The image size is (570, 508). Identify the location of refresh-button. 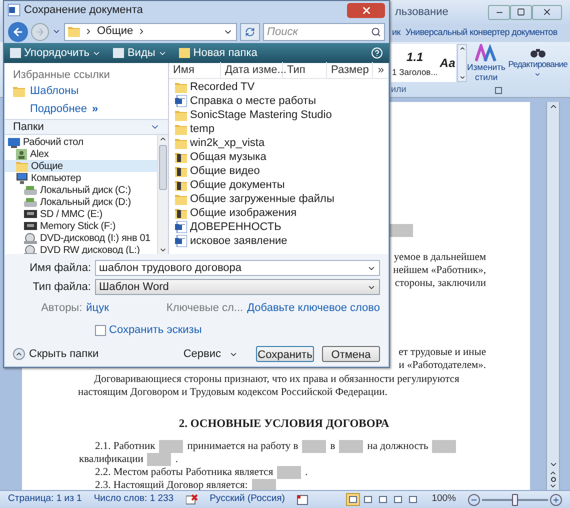
(250, 31).